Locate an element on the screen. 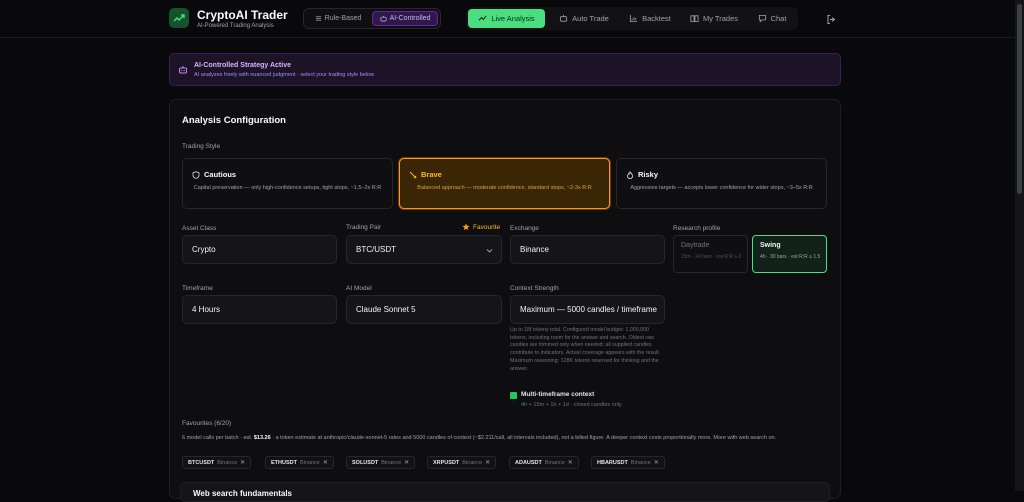 The width and height of the screenshot is (1024, 502). style-name: Risky is located at coordinates (648, 174).